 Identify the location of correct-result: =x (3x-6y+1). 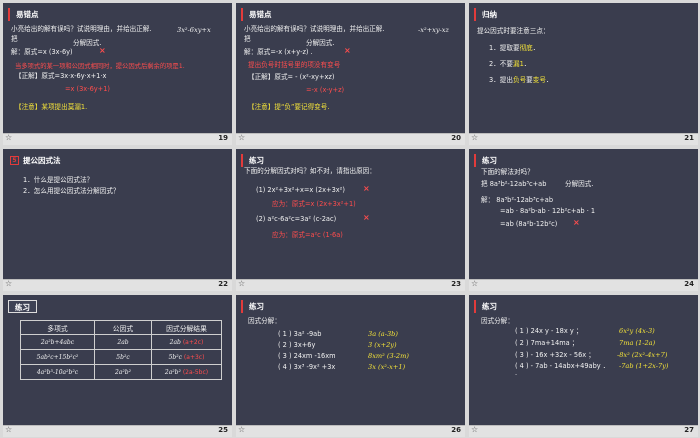
(87, 89).